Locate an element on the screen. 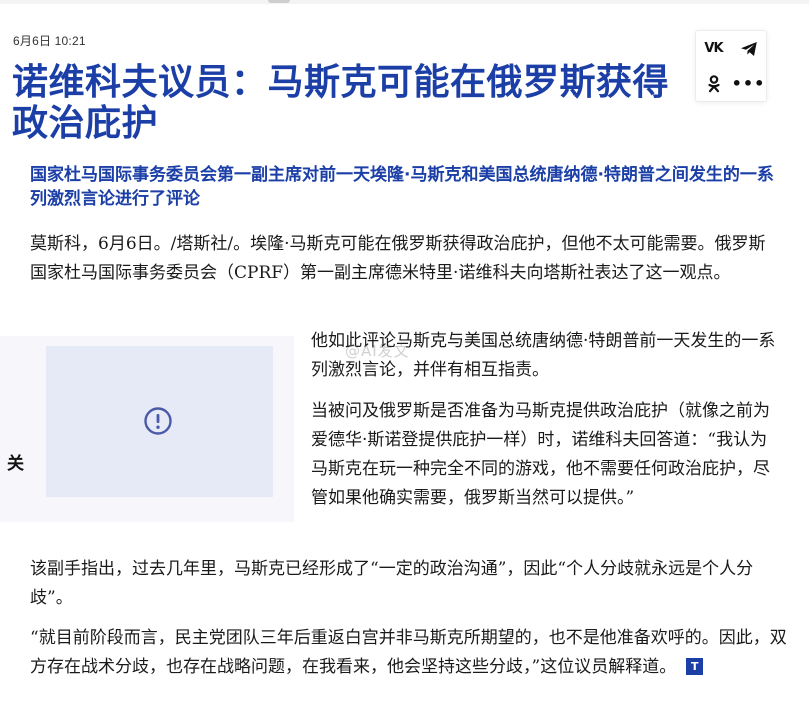 The width and height of the screenshot is (809, 715). article-title: 诺维科夫议员：马斯克可能在俄罗斯获得政治庇护 is located at coordinates (341, 103).